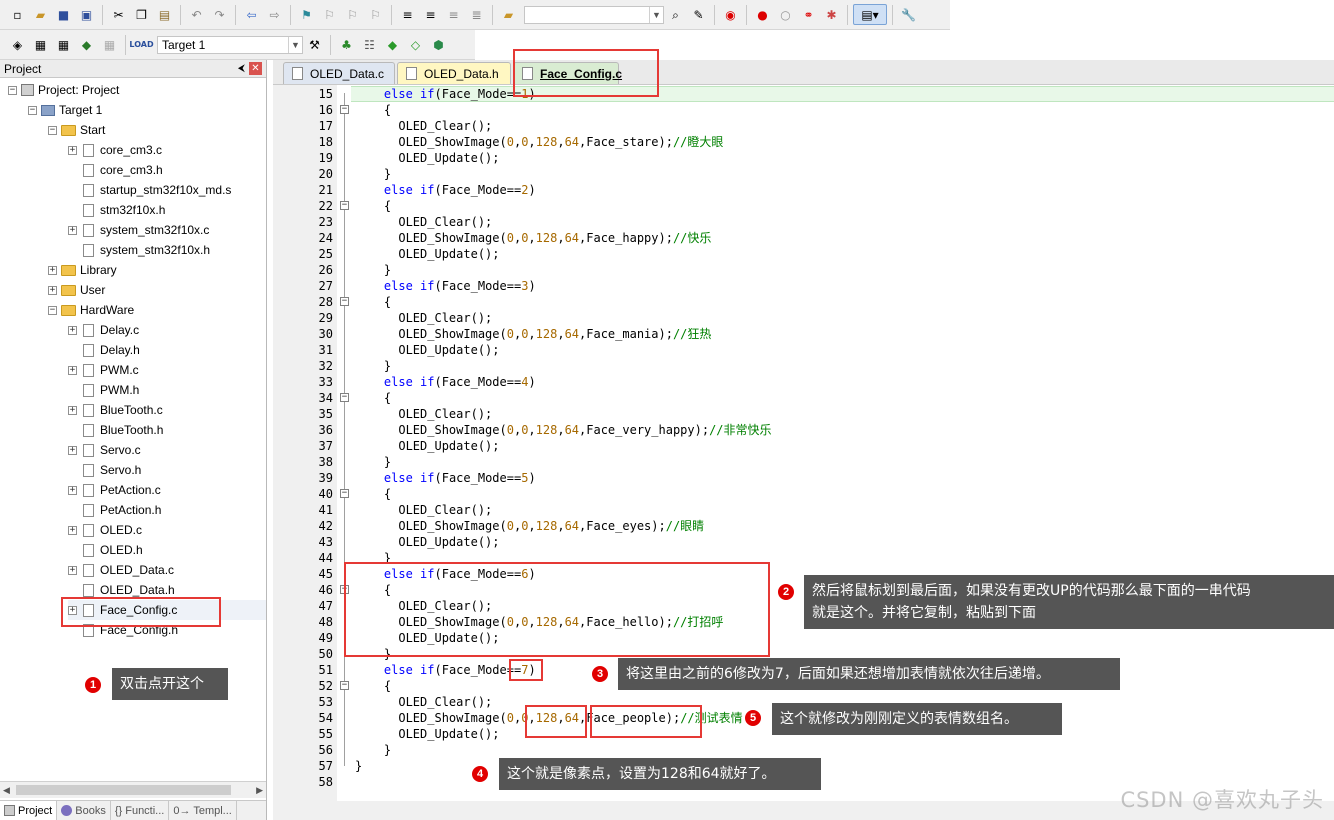 The height and width of the screenshot is (820, 1334). I want to click on disable-all-breakpoints-icon: ⚭, so click(808, 14).